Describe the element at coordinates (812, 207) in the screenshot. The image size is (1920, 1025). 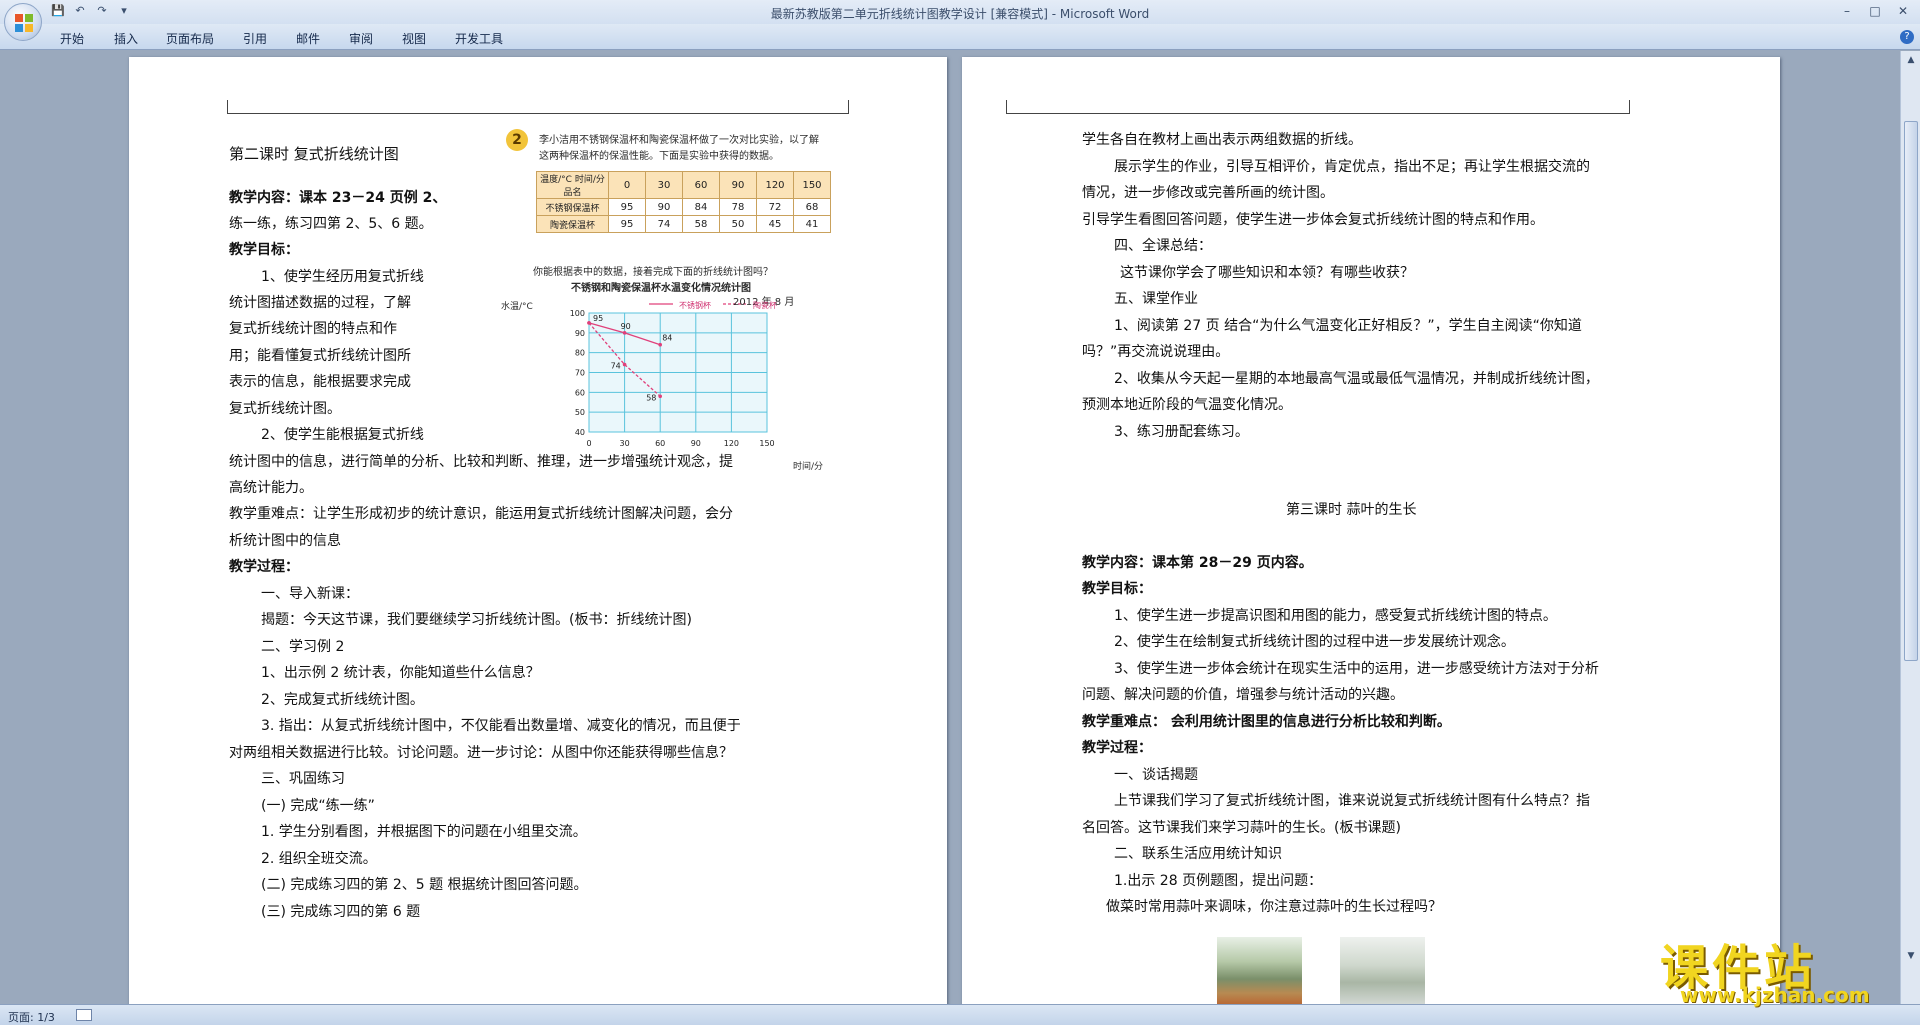
I see `table-cell: 68` at that location.